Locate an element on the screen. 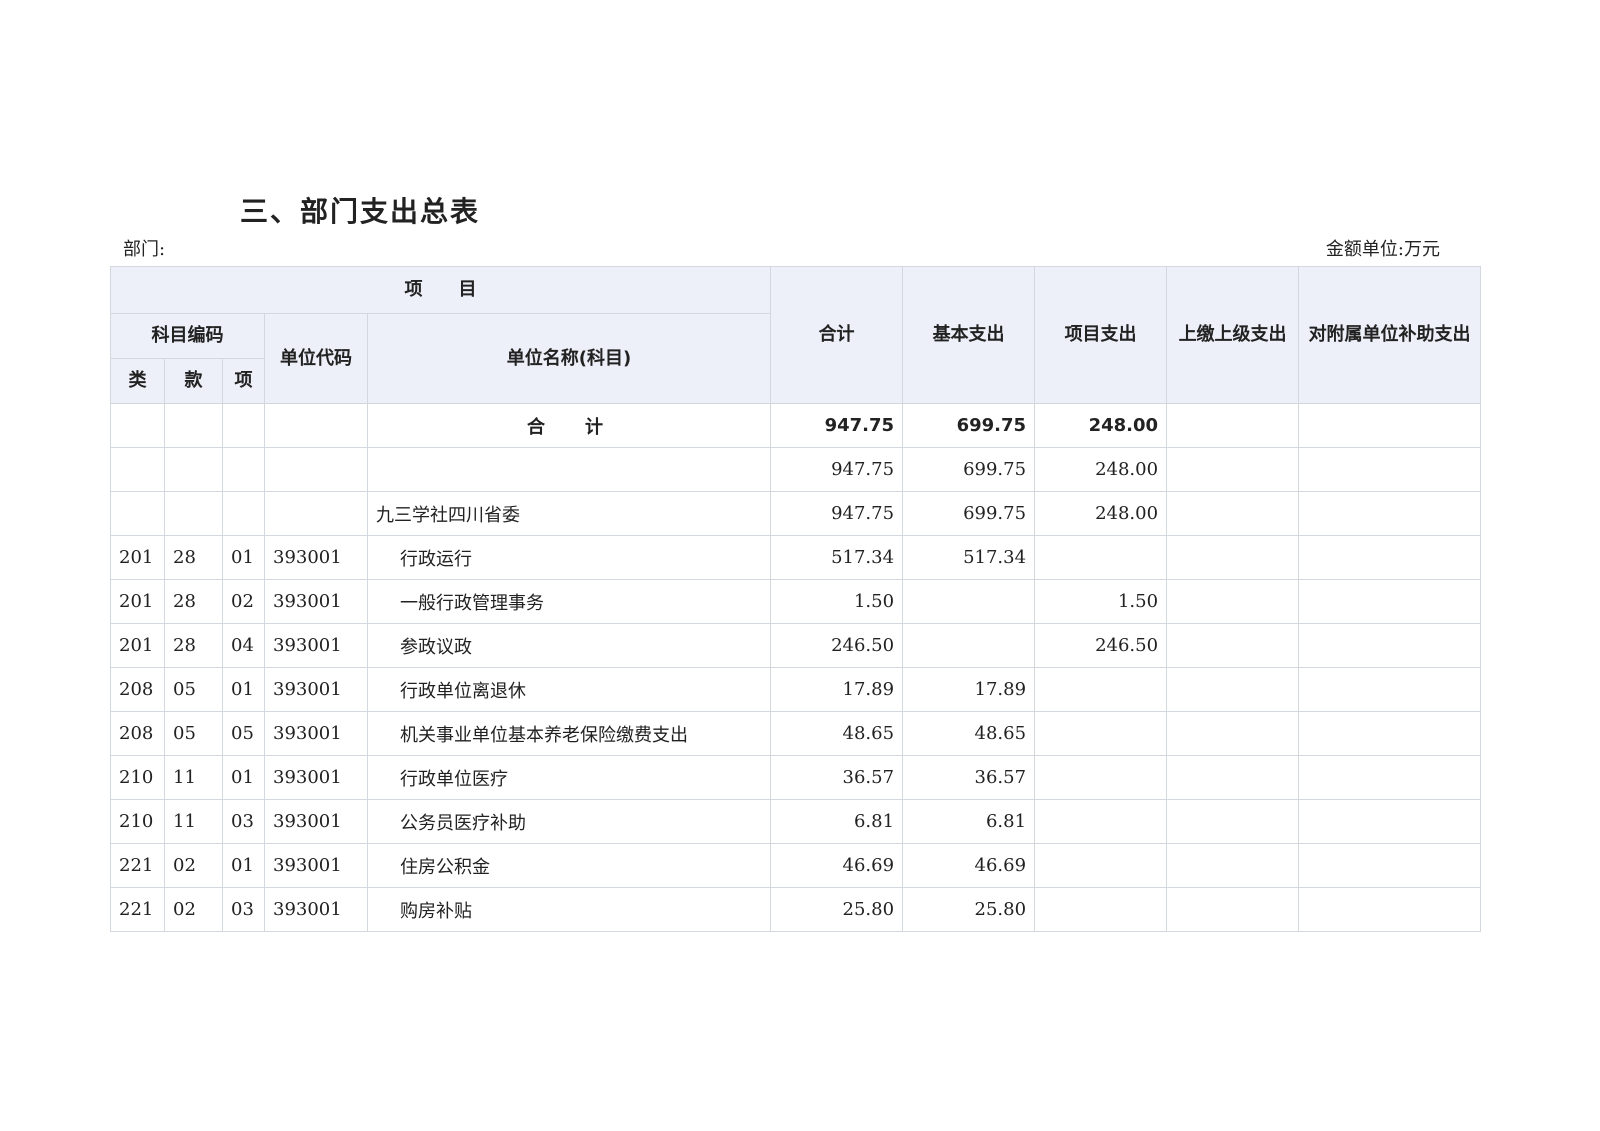  header-kuan: 款 is located at coordinates (193, 381).